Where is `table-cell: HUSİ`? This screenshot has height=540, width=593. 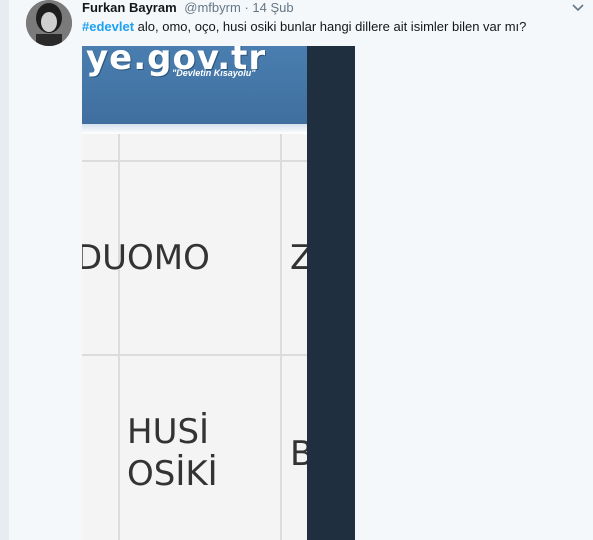
table-cell: HUSİ is located at coordinates (168, 432).